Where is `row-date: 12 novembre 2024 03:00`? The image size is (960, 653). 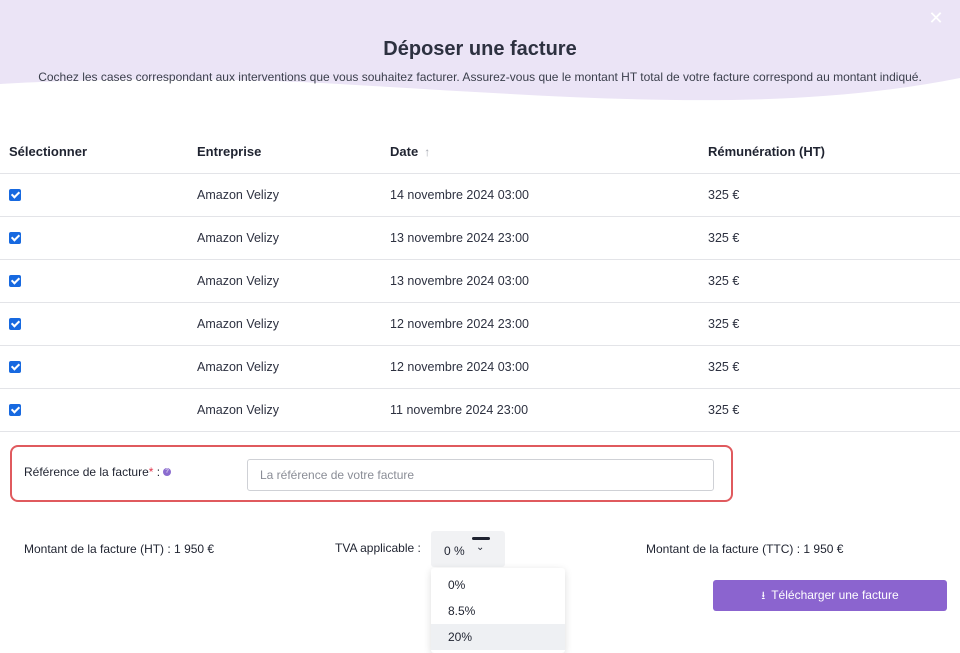 row-date: 12 novembre 2024 03:00 is located at coordinates (549, 367).